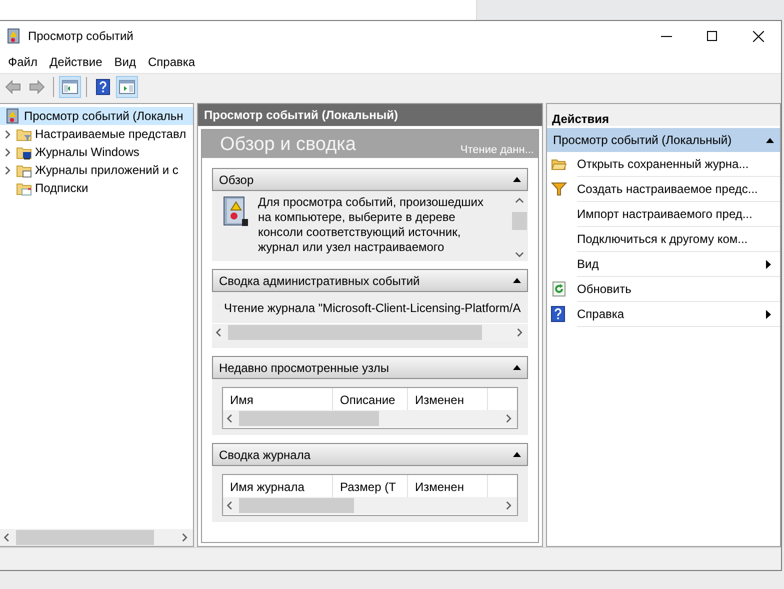  What do you see at coordinates (370, 454) in the screenshot?
I see `section-header: Сводка журнала` at bounding box center [370, 454].